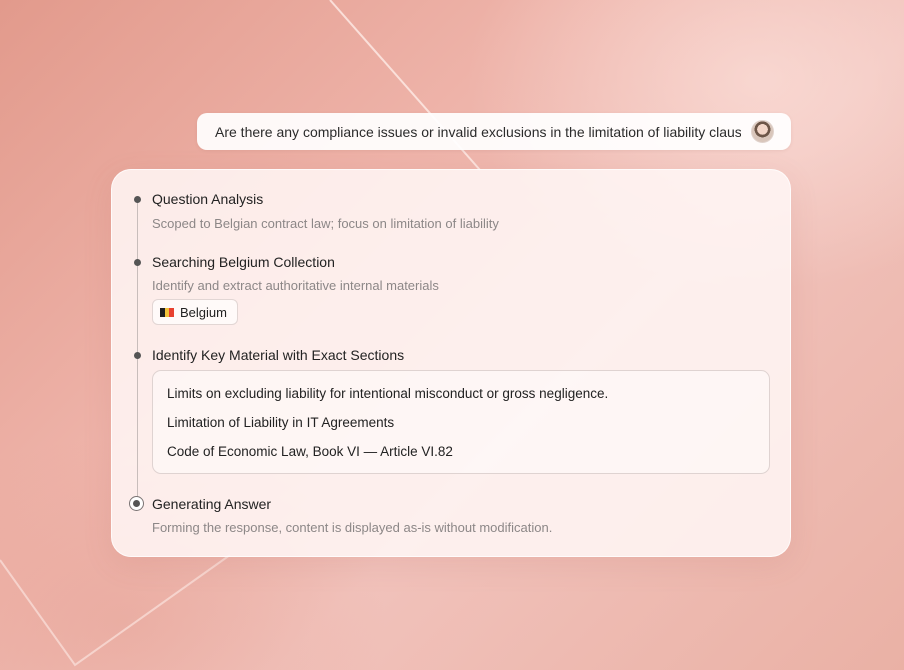 Image resolution: width=904 pixels, height=670 pixels. What do you see at coordinates (243, 262) in the screenshot?
I see `step-title: Searching Belgium Collection` at bounding box center [243, 262].